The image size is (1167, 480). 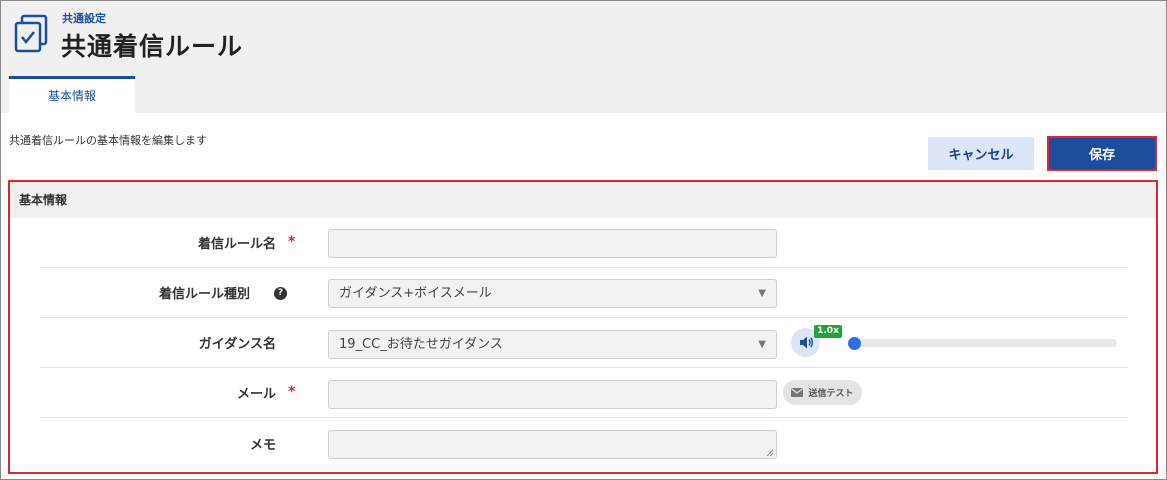 What do you see at coordinates (415, 293) in the screenshot?
I see `rule-type-value: ガイダンス+ボイスメール` at bounding box center [415, 293].